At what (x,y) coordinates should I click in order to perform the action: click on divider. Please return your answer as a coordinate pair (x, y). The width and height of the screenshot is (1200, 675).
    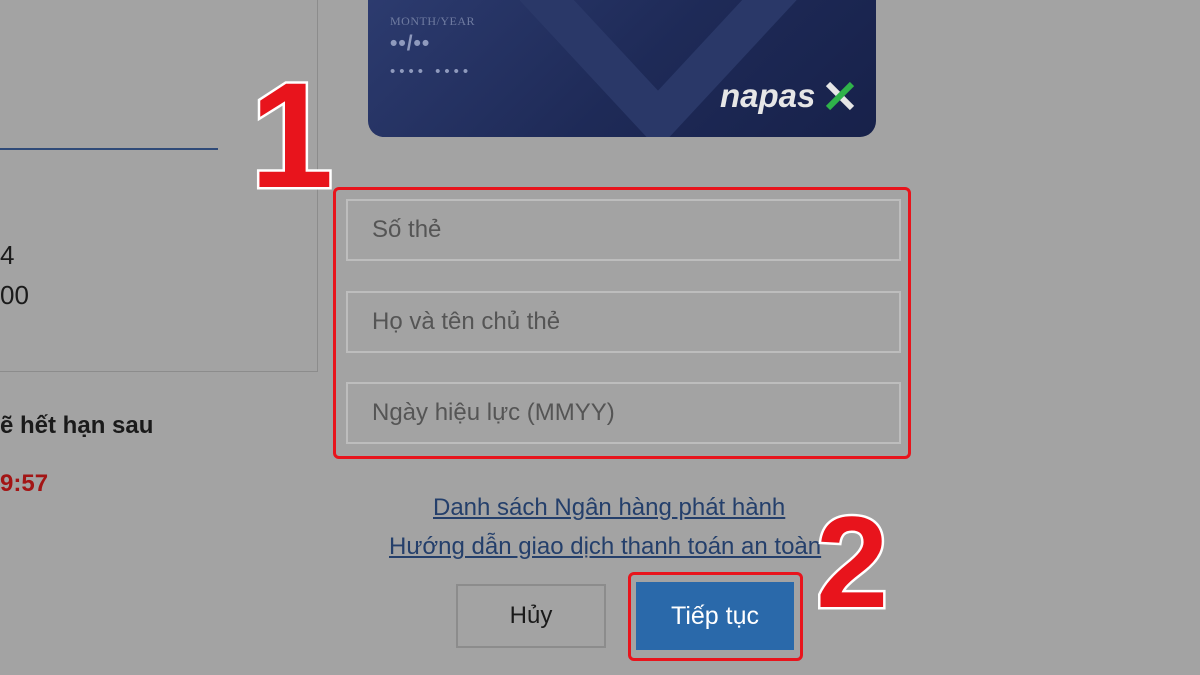
    Looking at the image, I should click on (109, 149).